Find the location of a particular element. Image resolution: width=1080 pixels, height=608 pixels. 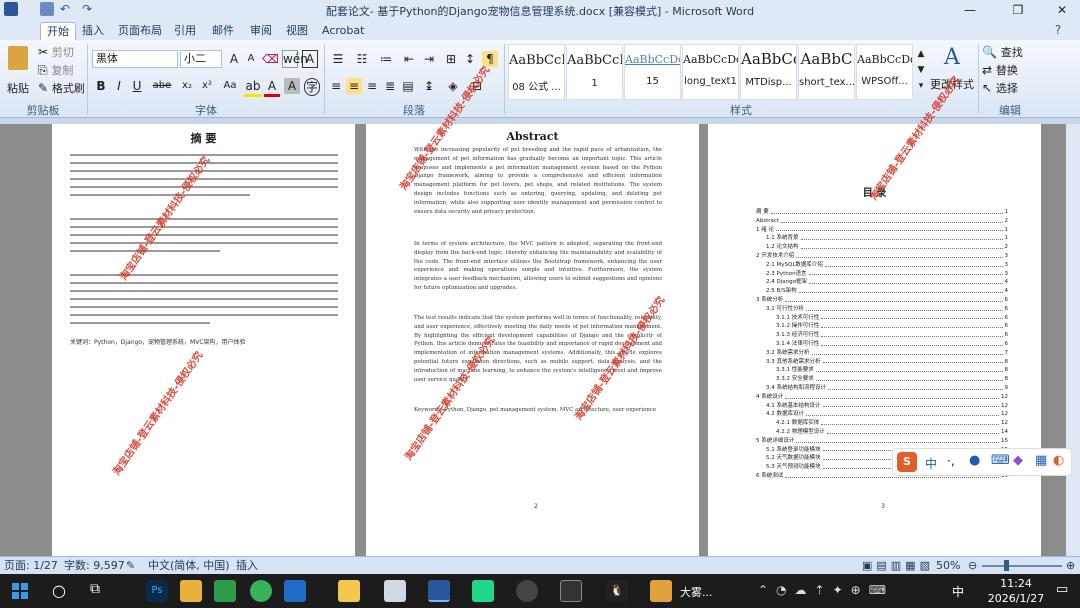

toc-entry: 4.1 系统基本结构设计 12 is located at coordinates (882, 406).